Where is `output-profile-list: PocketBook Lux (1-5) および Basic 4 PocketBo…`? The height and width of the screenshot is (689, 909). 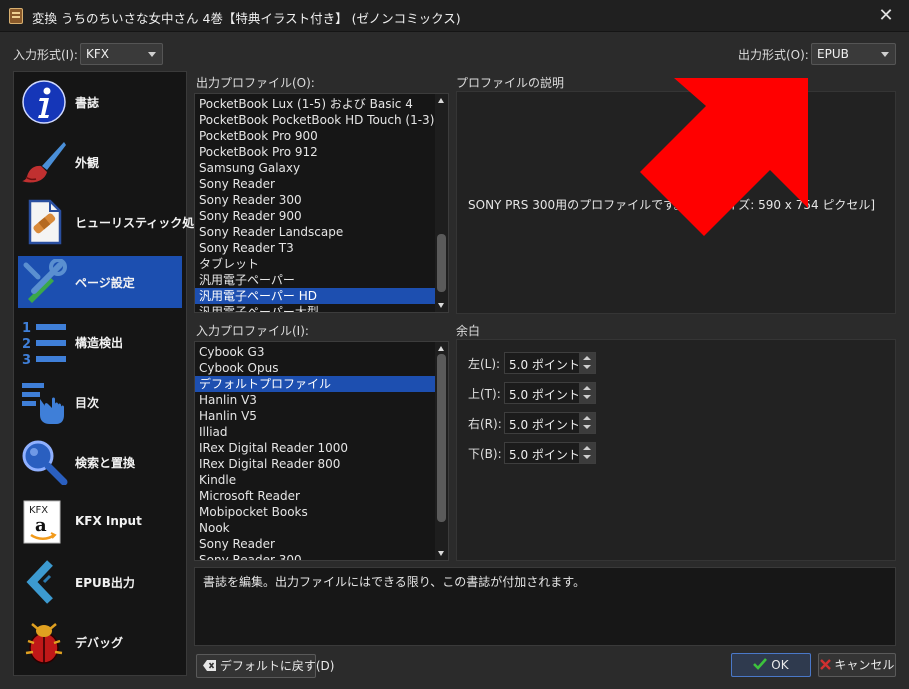
output-profile-list: PocketBook Lux (1-5) および Basic 4 PocketBo… is located at coordinates (321, 203).